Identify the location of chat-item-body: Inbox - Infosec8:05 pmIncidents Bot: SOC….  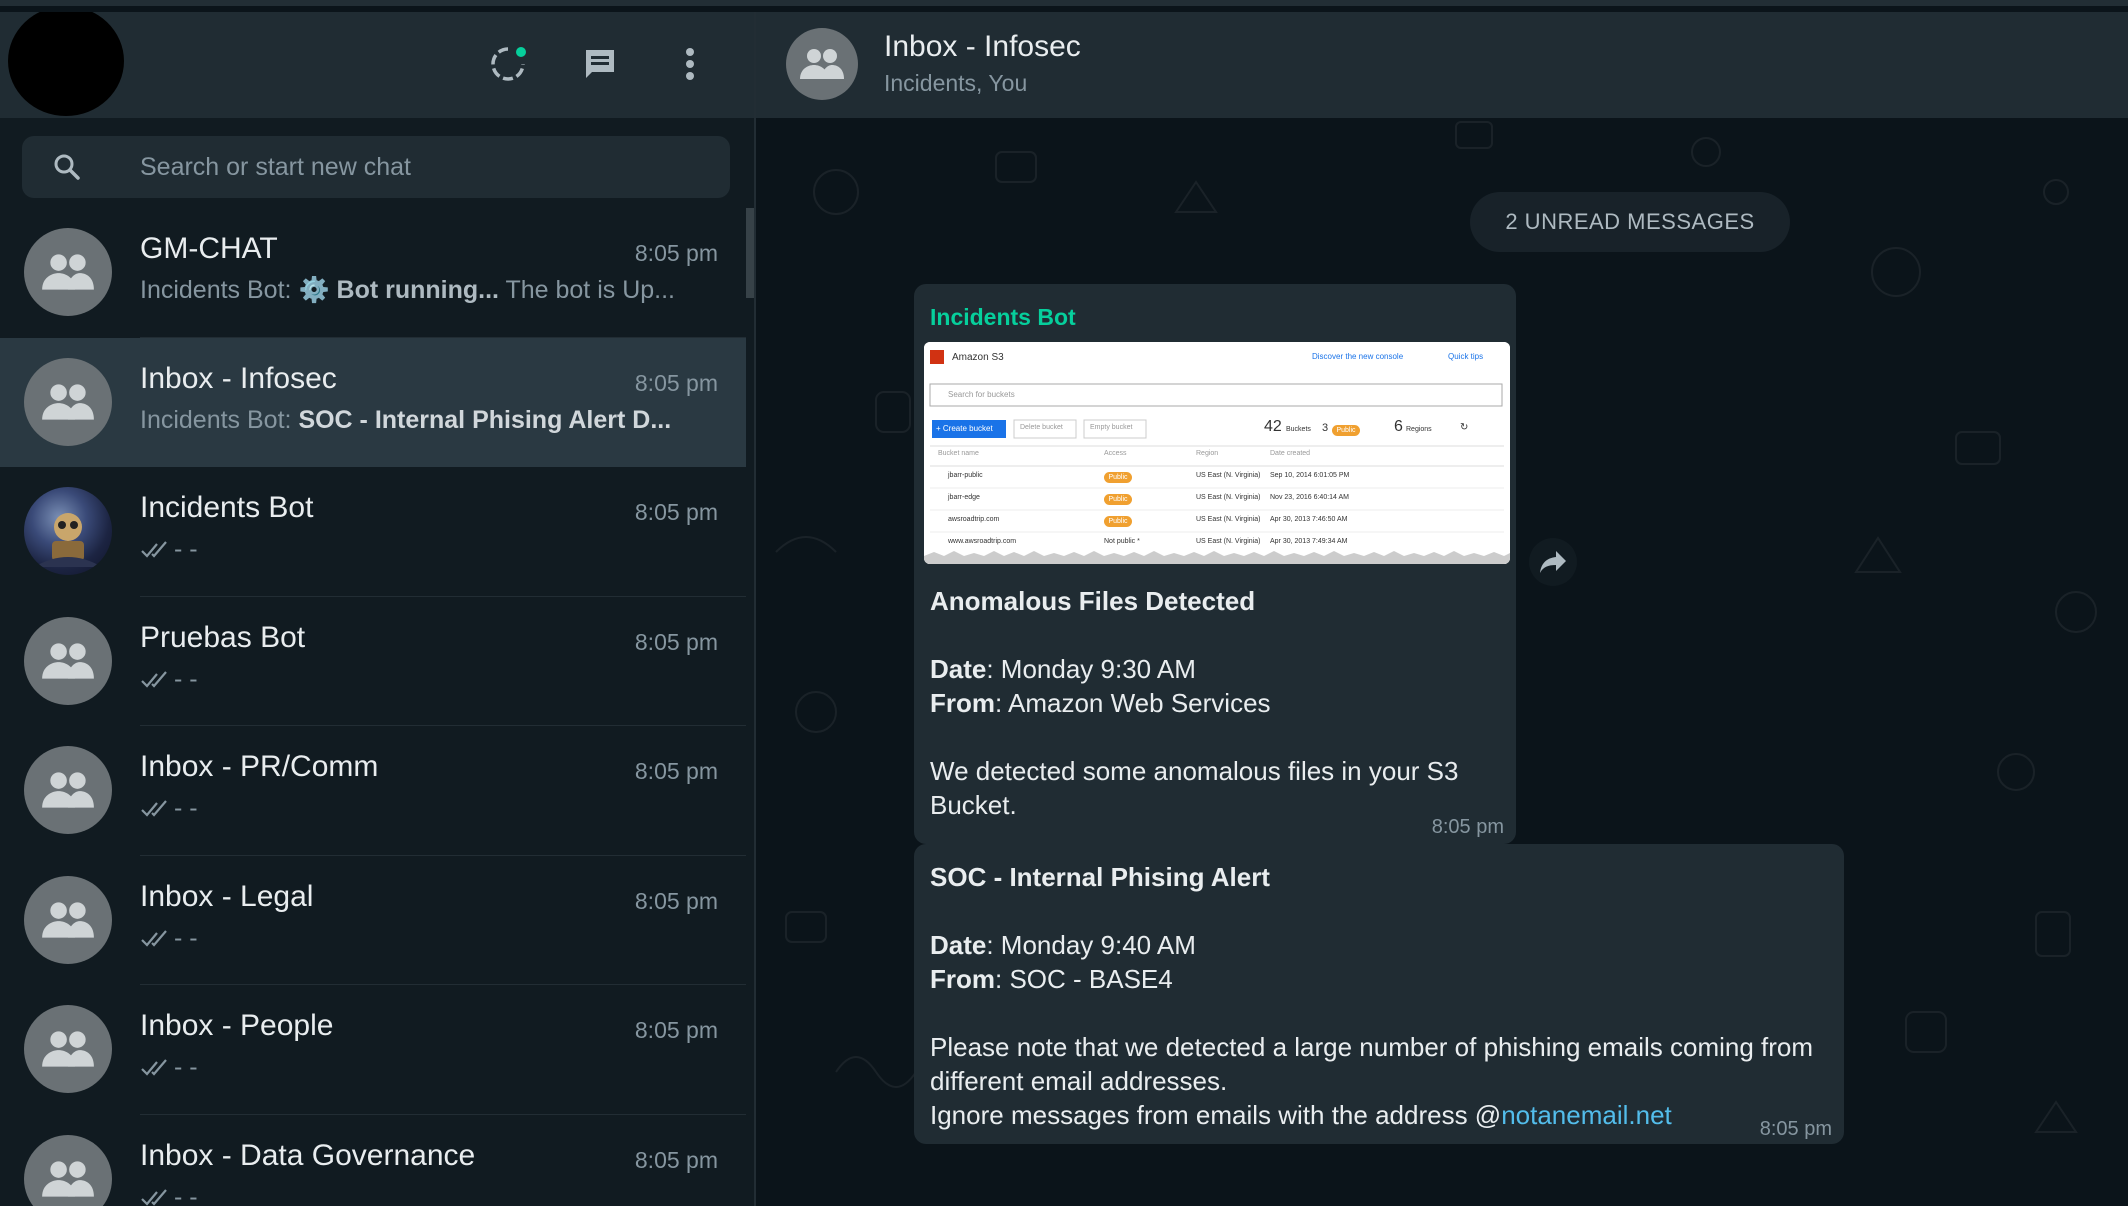
(443, 403).